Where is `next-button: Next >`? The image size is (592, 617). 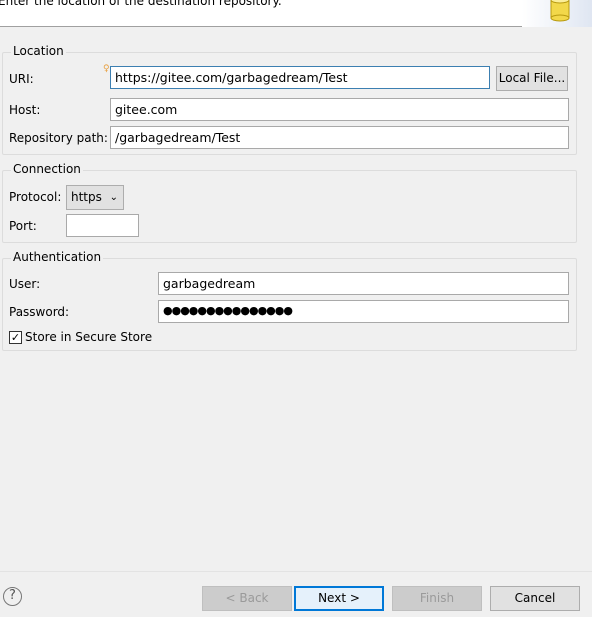 next-button: Next > is located at coordinates (339, 598).